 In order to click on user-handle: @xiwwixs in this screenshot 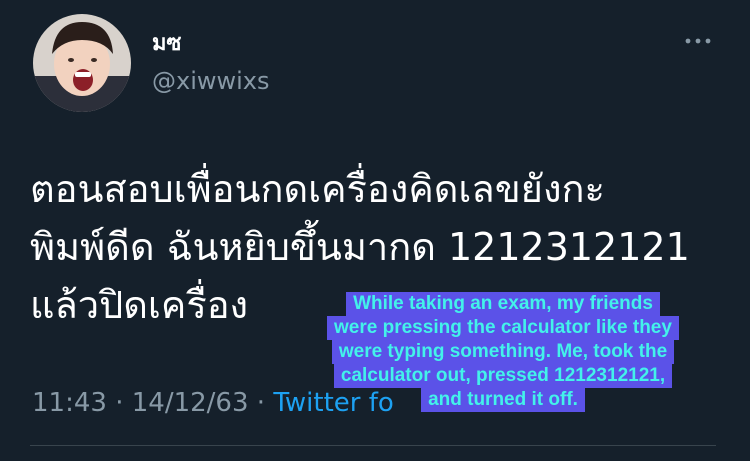, I will do `click(211, 81)`.